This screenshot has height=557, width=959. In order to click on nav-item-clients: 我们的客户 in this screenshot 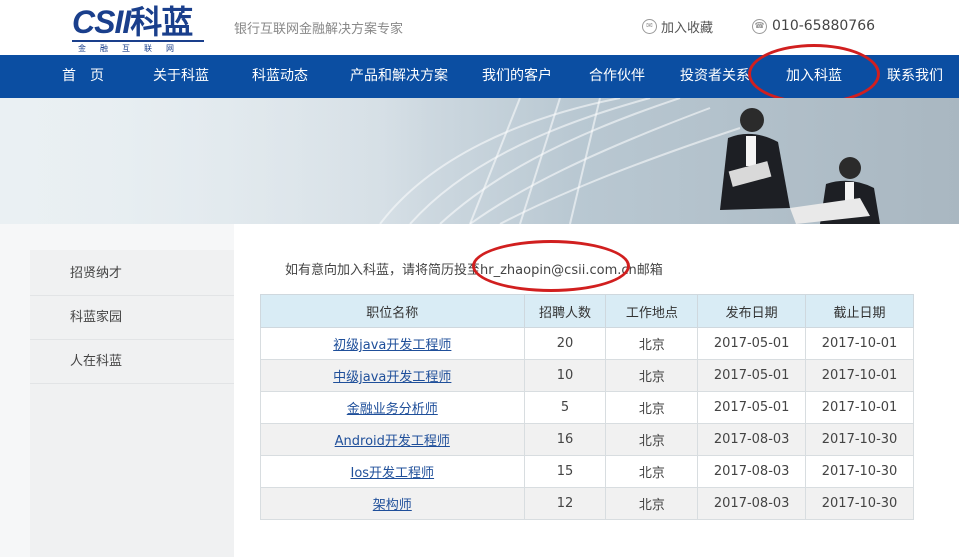, I will do `click(517, 76)`.